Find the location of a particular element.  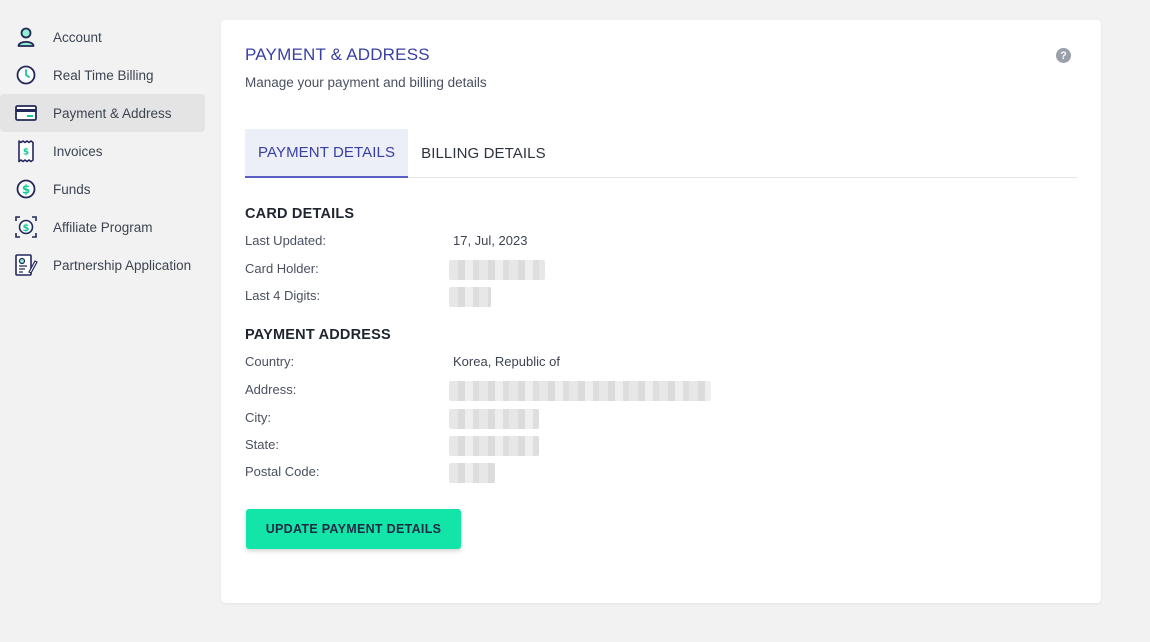

payment-address-heading: PAYMENT ADDRESS is located at coordinates (318, 335).